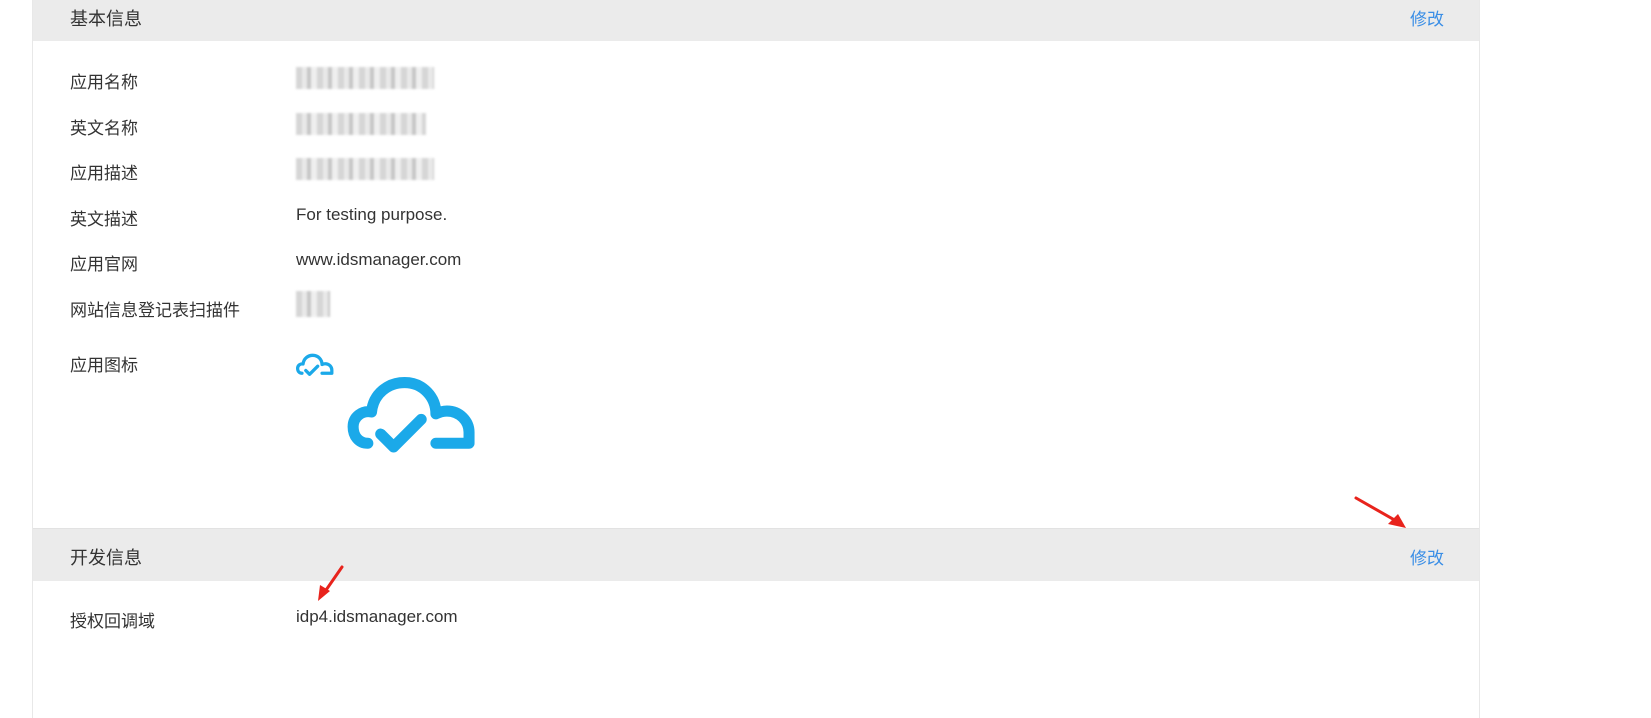 The width and height of the screenshot is (1651, 718). What do you see at coordinates (104, 219) in the screenshot?
I see `english-description-label: 英文描述` at bounding box center [104, 219].